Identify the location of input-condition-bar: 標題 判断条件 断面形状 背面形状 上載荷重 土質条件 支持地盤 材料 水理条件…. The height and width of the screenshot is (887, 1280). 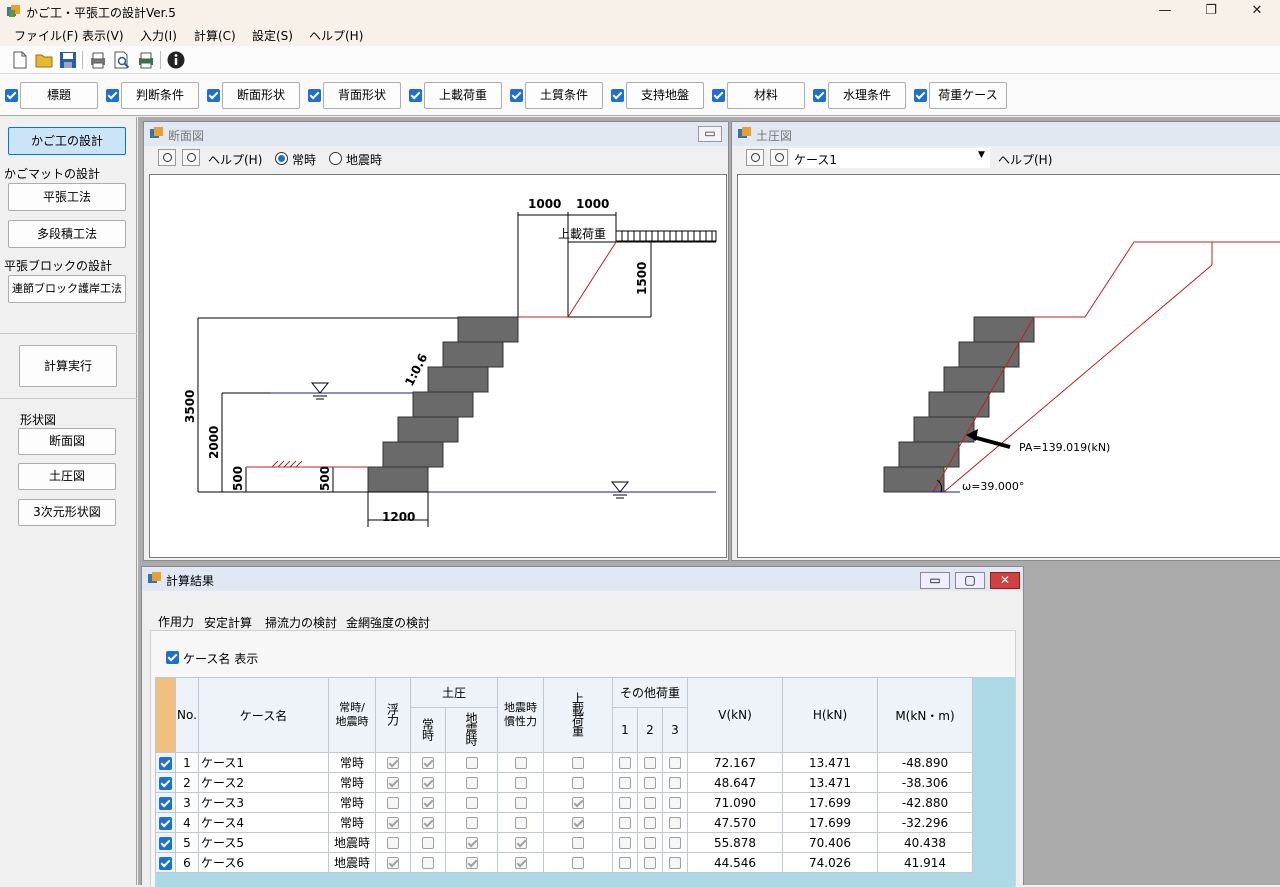
(640, 95).